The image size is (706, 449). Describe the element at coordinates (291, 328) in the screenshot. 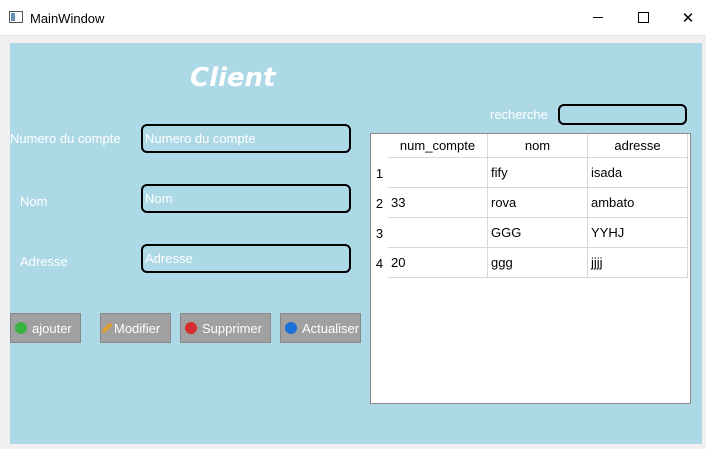

I see `refresh-icon` at that location.